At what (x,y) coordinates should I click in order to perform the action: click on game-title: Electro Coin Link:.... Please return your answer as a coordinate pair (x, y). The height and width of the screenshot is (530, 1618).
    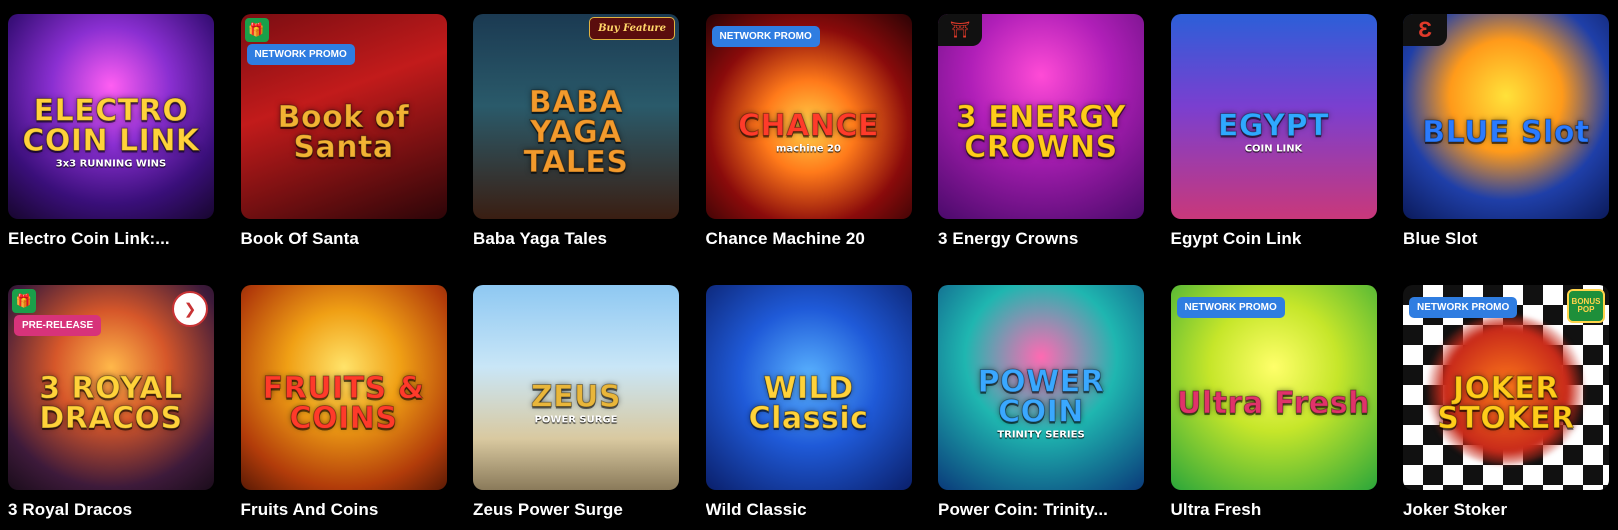
    Looking at the image, I should click on (111, 239).